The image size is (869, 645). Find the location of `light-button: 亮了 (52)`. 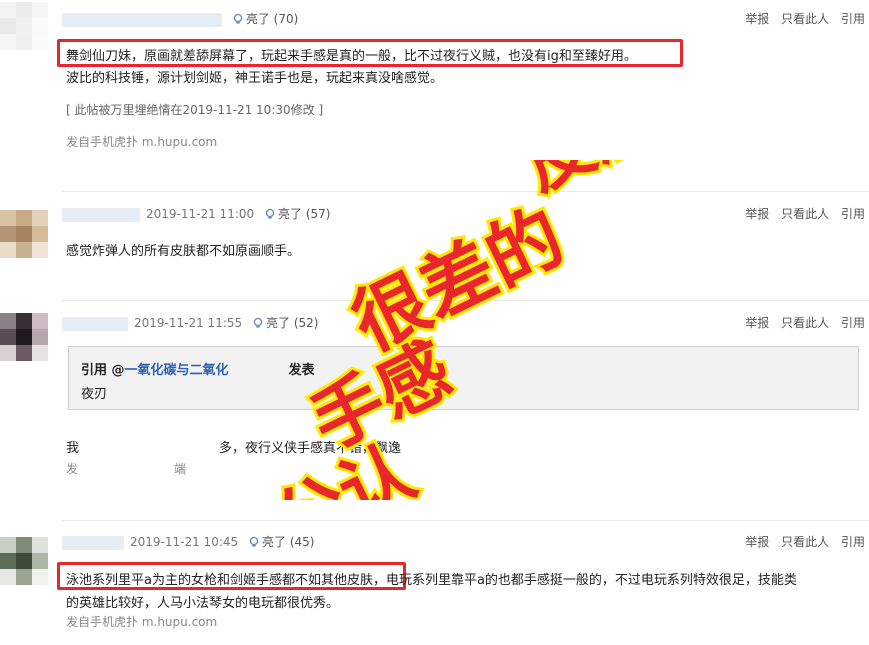

light-button: 亮了 (52) is located at coordinates (285, 323).